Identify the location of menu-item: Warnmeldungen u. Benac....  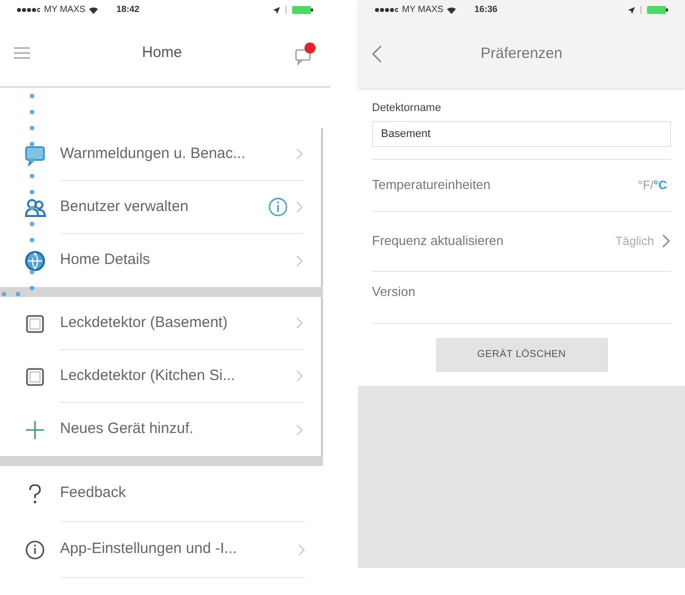
(160, 154).